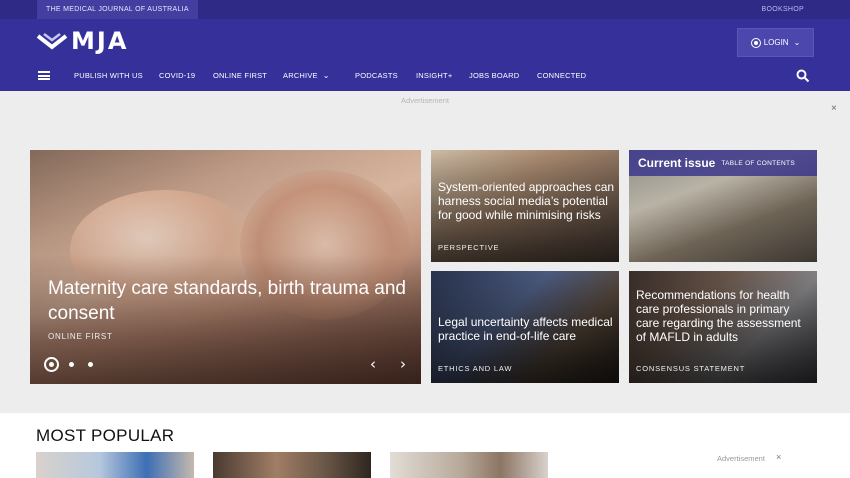 The image size is (850, 478). Describe the element at coordinates (755, 42) in the screenshot. I see `user-icon` at that location.